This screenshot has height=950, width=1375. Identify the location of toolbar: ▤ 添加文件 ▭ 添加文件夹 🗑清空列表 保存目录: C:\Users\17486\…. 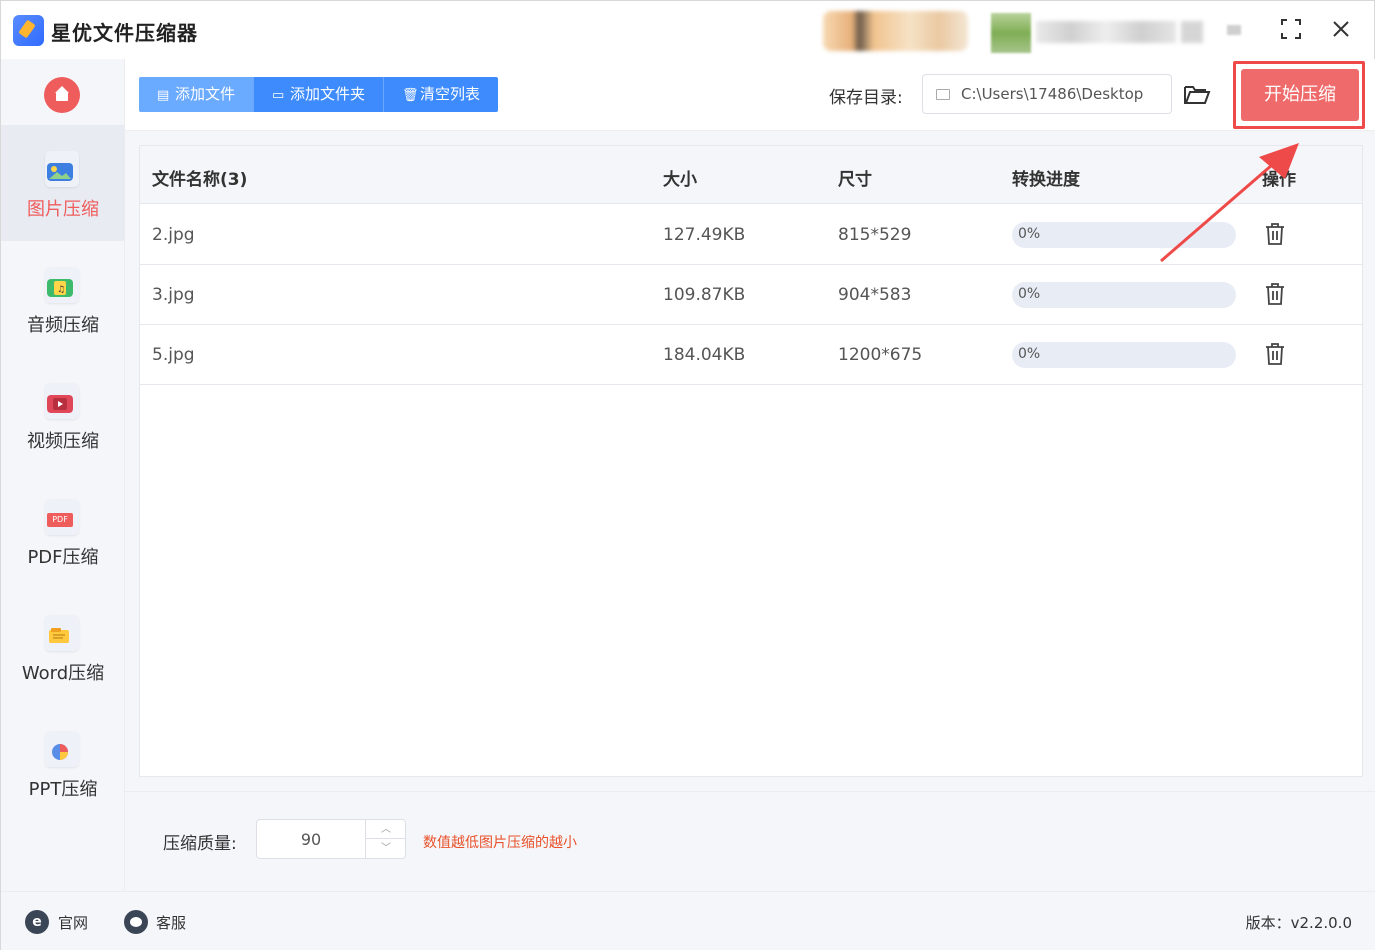
(750, 95).